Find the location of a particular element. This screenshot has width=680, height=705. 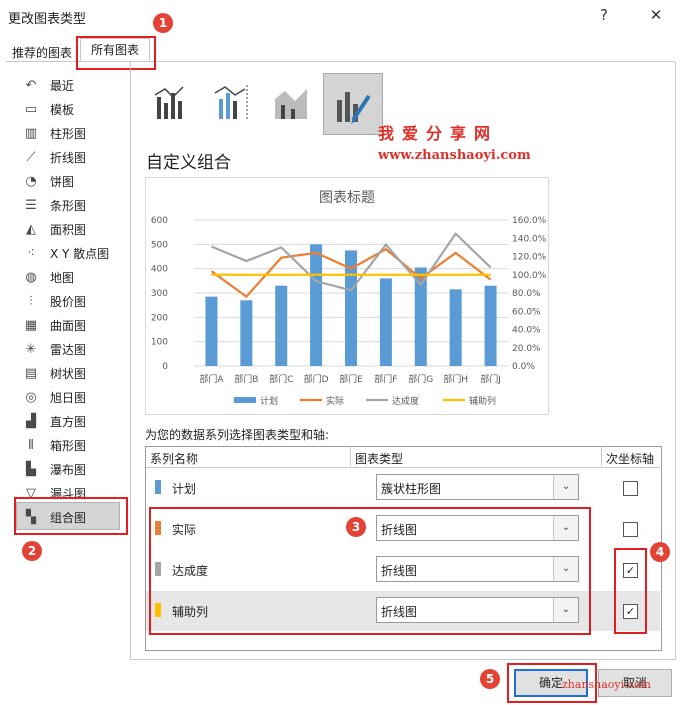

radar-chart-icon: ✳ is located at coordinates (31, 349).